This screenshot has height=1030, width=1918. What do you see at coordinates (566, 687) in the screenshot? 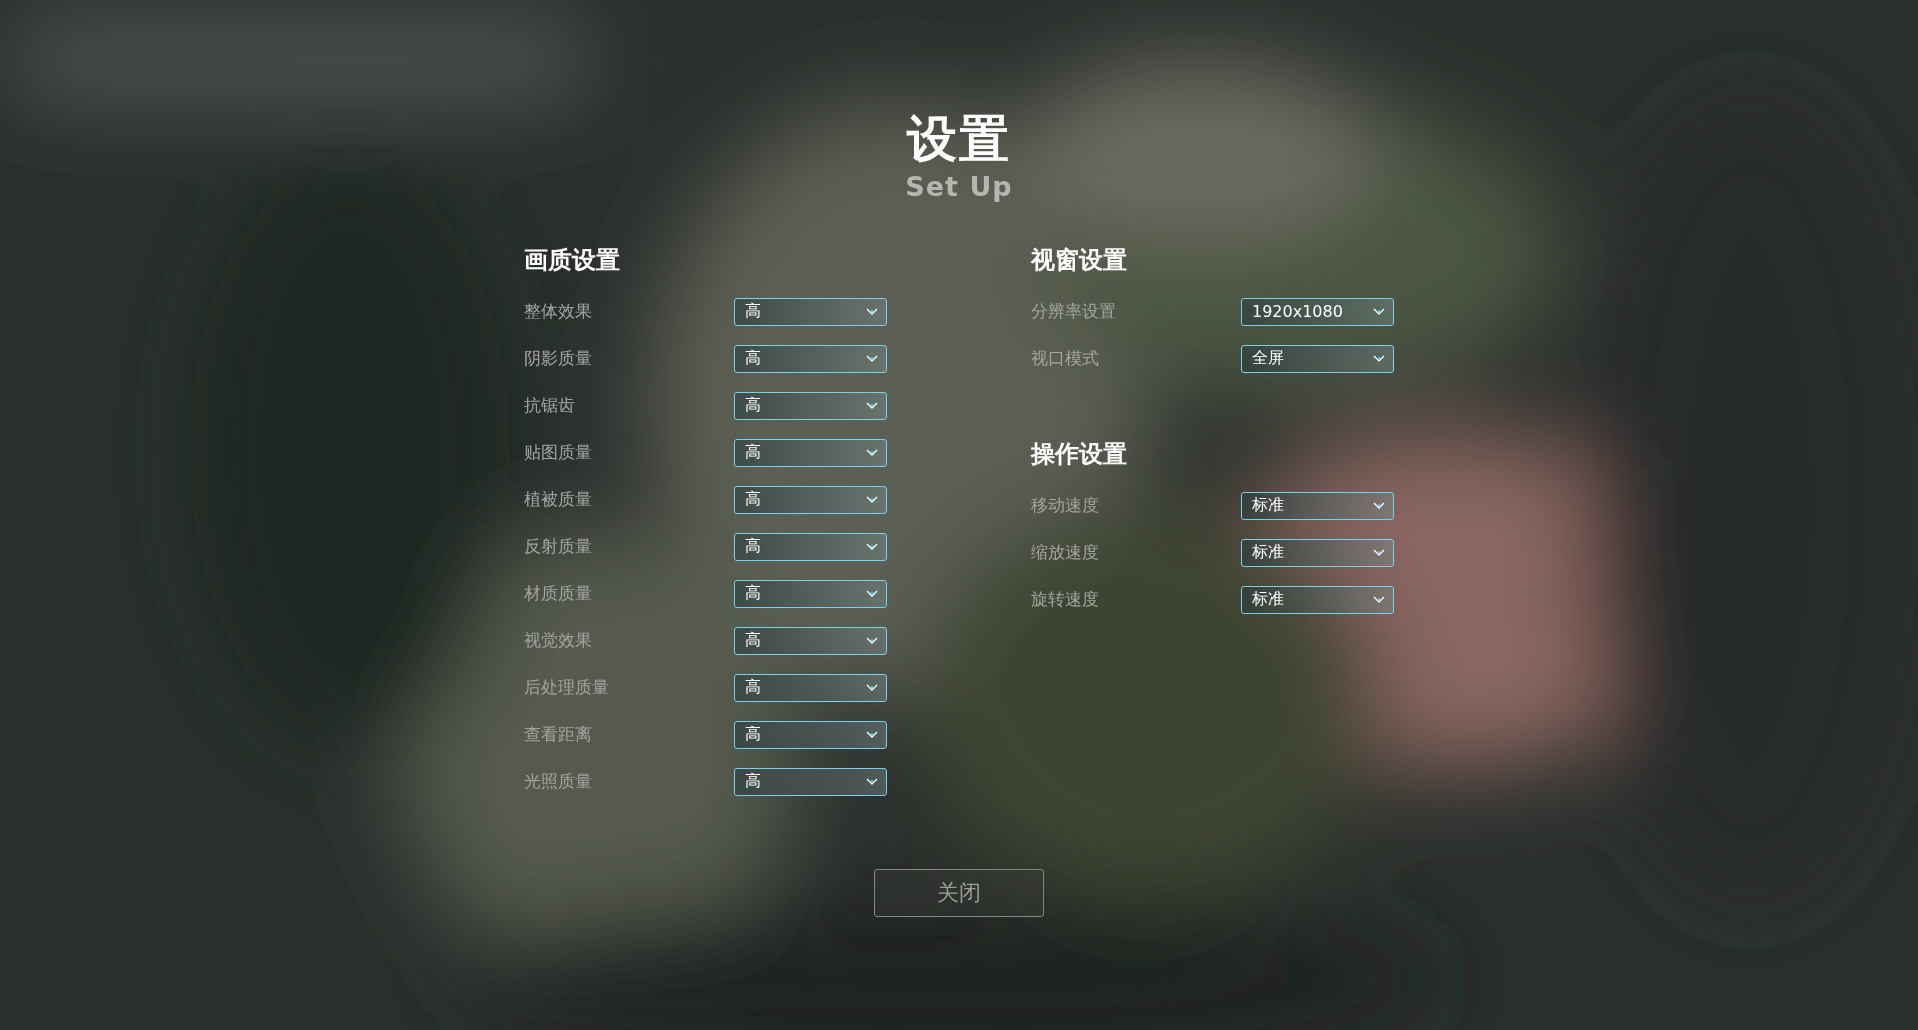
I see `setting-label: 后处理质量` at bounding box center [566, 687].